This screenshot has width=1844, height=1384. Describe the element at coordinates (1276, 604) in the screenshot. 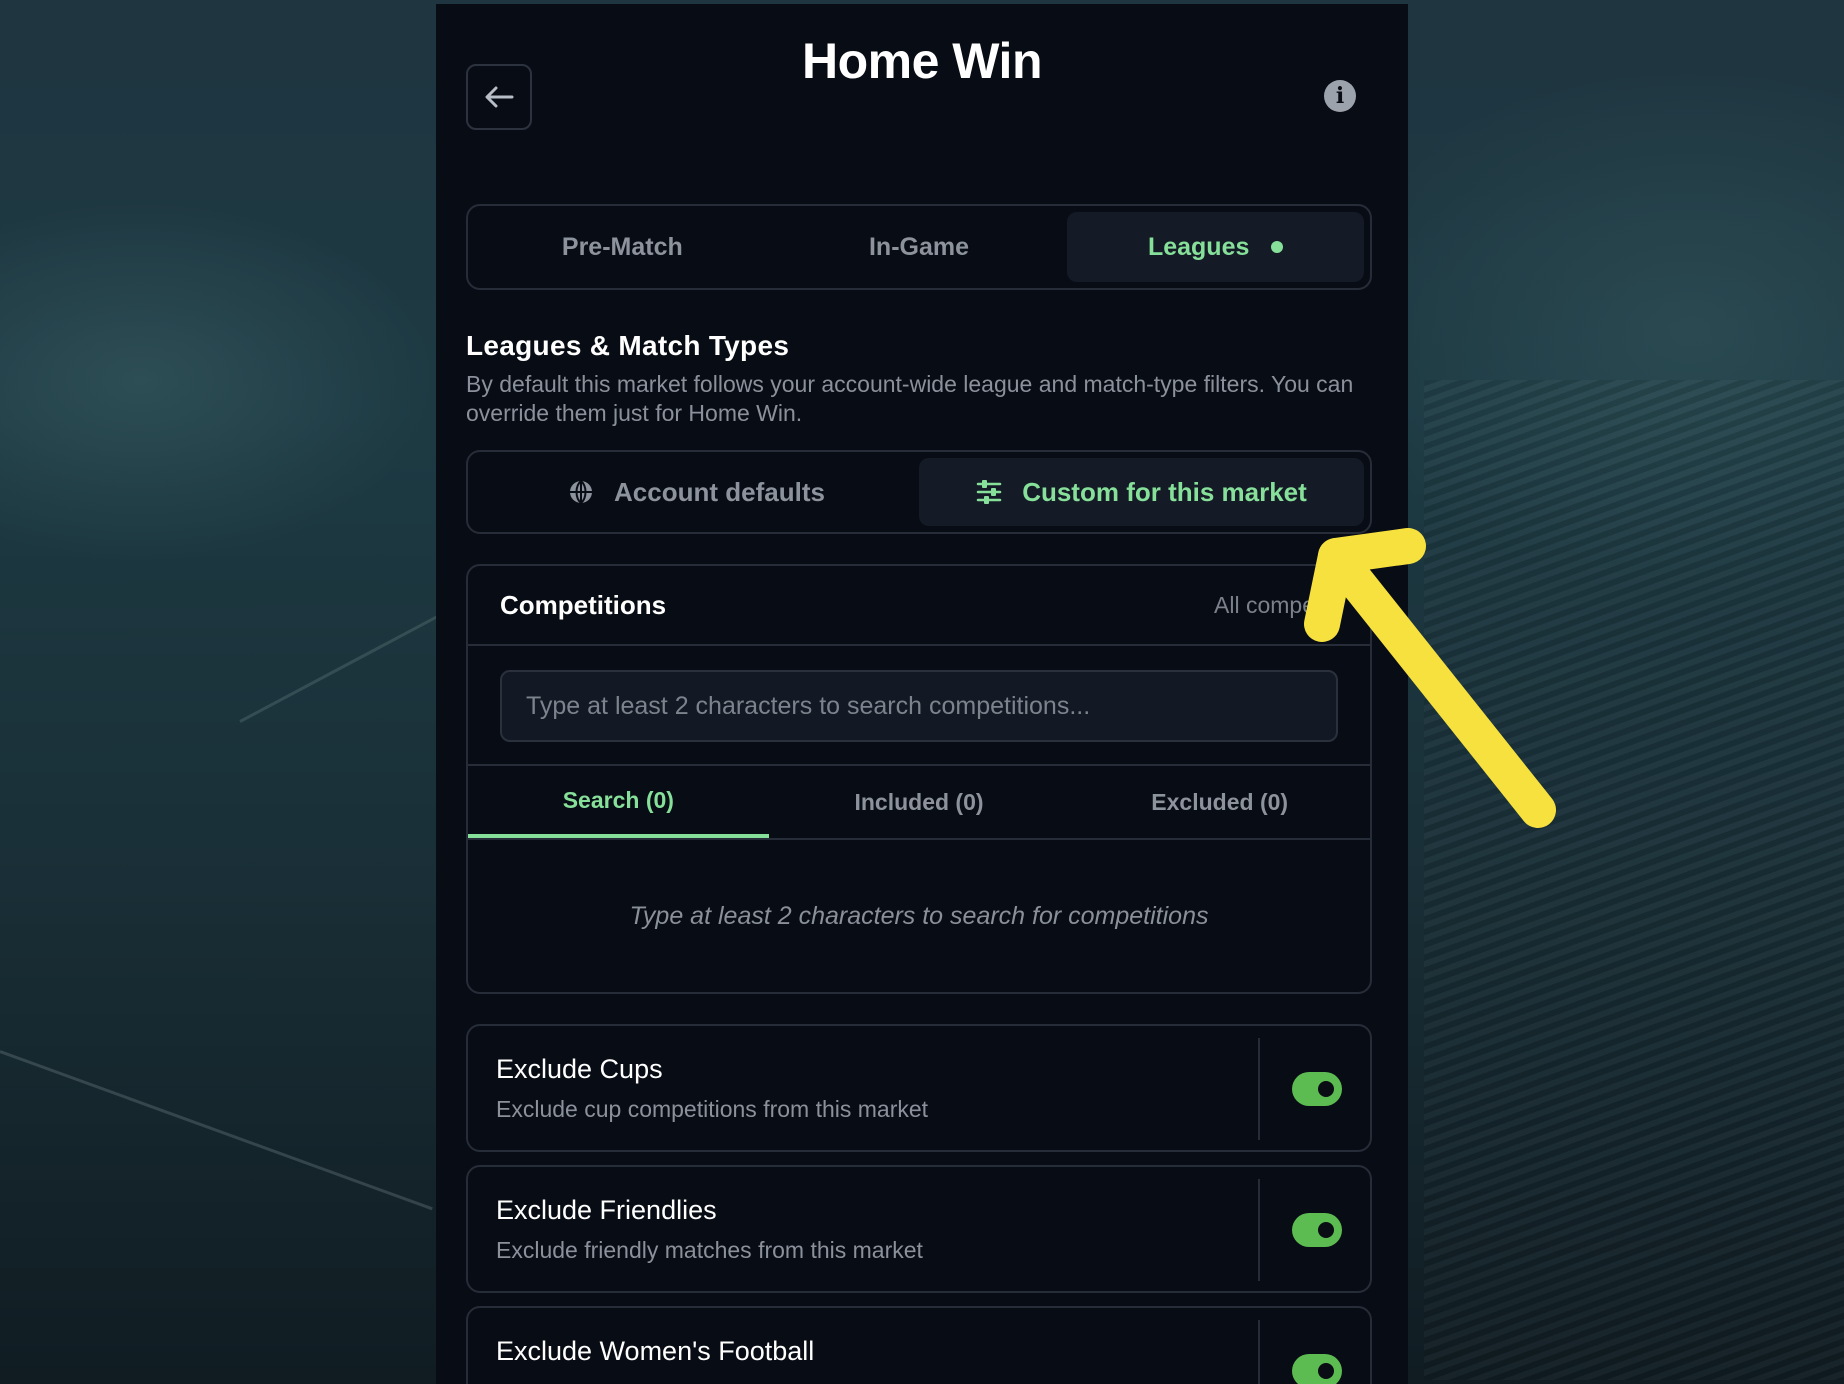

I see `competitions-summary: All competiti` at that location.